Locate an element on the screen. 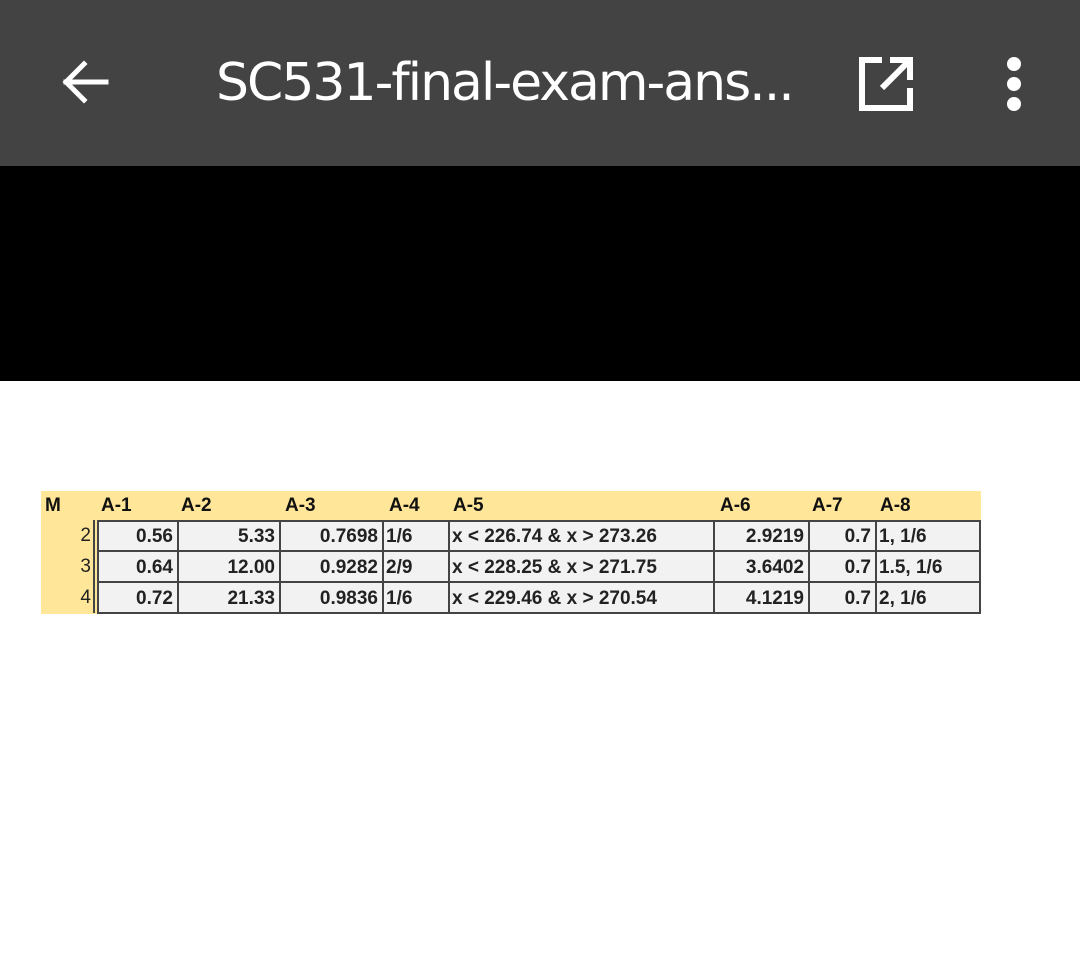 The height and width of the screenshot is (958, 1080). header-a8: A-8 is located at coordinates (895, 505).